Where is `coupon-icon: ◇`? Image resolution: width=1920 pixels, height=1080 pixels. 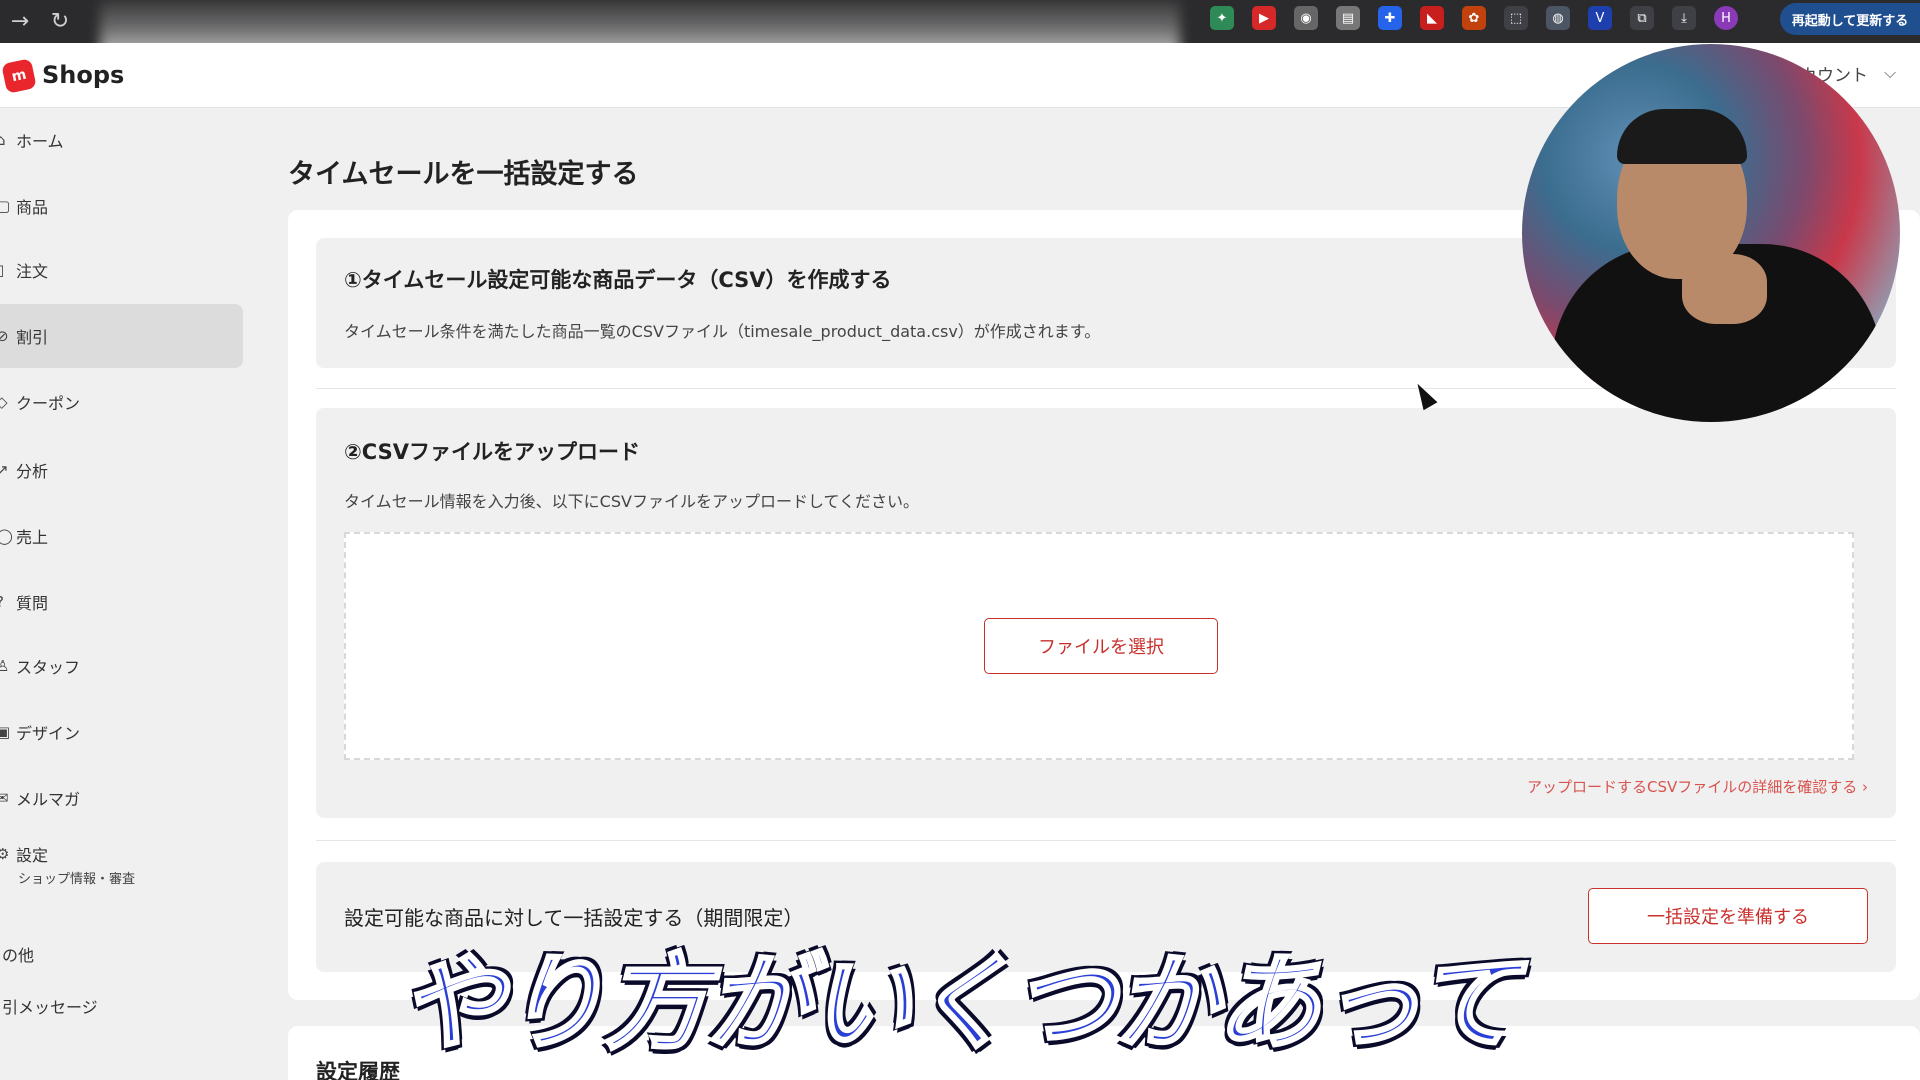 coupon-icon: ◇ is located at coordinates (4, 402).